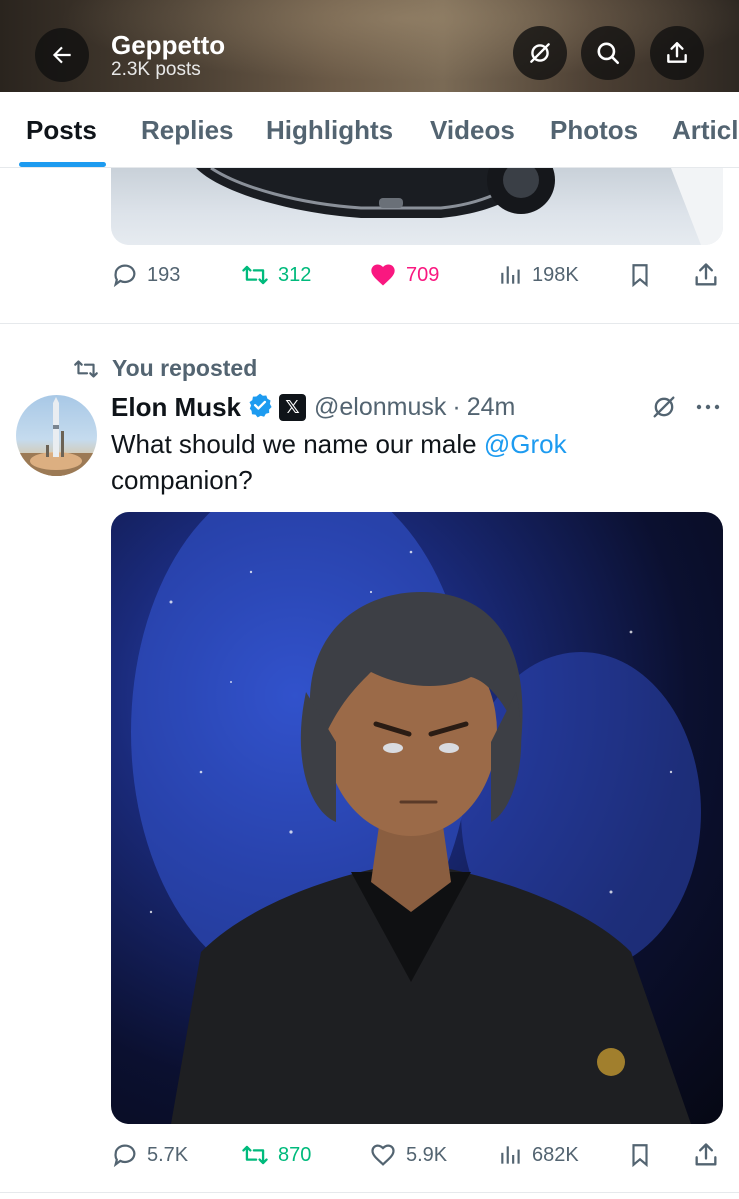  I want to click on like-button: 709, so click(403, 275).